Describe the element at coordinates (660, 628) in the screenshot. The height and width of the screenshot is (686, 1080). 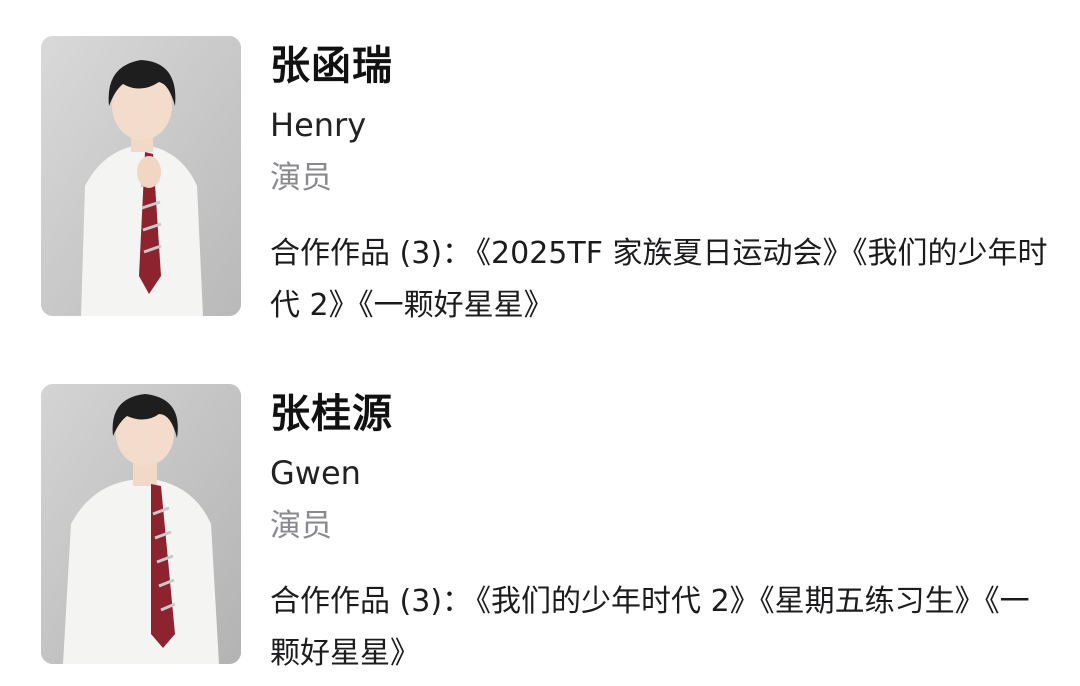
I see `collaboration-works: 合作作品 (3)： 《我们的少年时代 2》《星期五练习生》《一颗好星星》` at that location.